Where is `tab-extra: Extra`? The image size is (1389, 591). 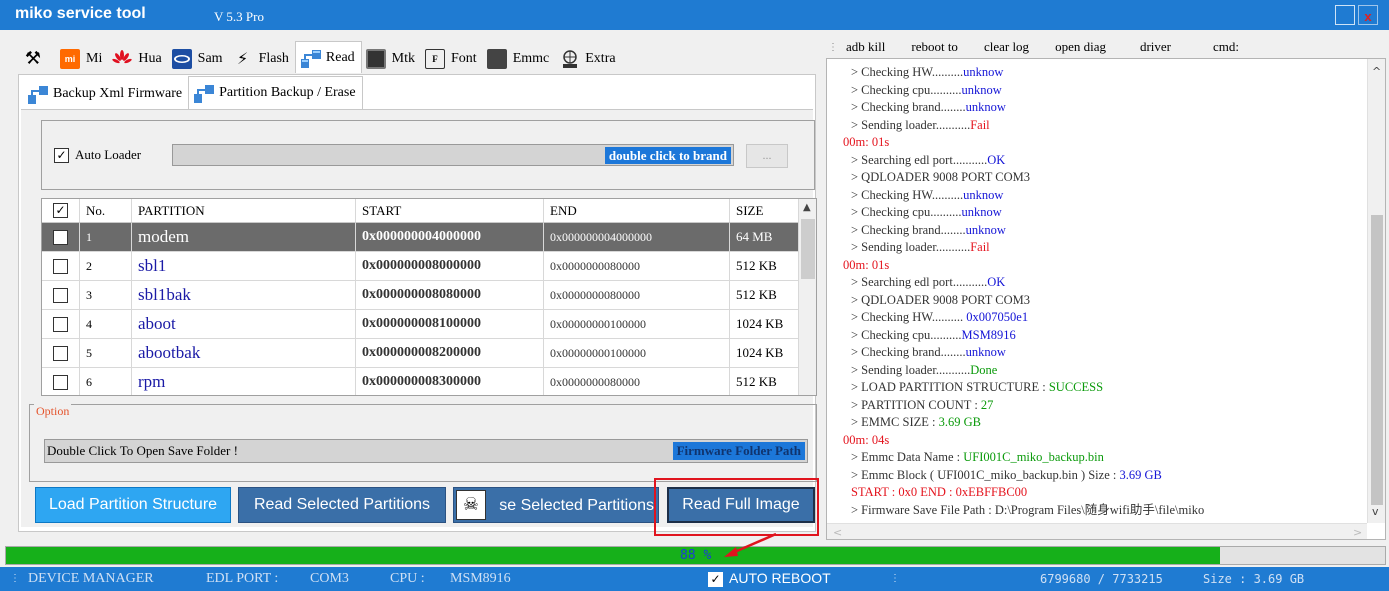
tab-extra: Extra is located at coordinates (588, 59).